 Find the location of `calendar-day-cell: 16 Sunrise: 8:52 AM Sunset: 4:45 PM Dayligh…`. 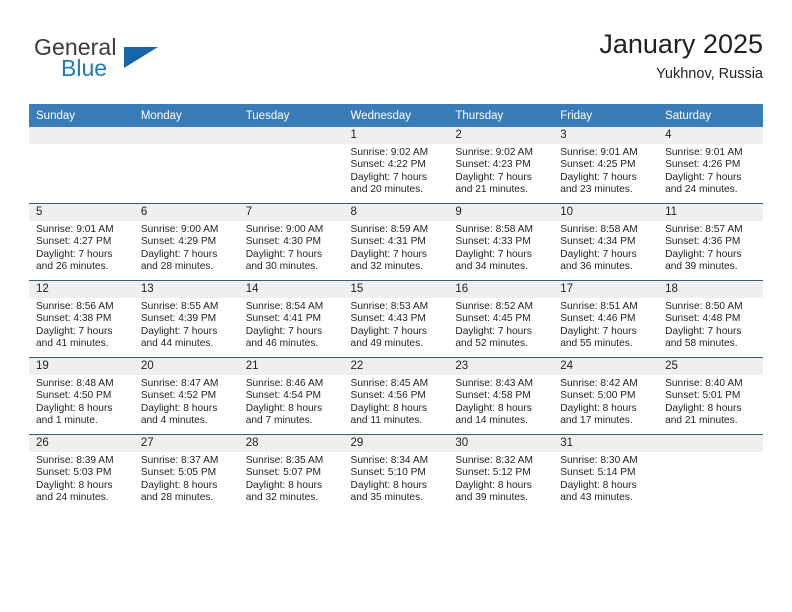

calendar-day-cell: 16 Sunrise: 8:52 AM Sunset: 4:45 PM Dayligh… is located at coordinates (501, 319).